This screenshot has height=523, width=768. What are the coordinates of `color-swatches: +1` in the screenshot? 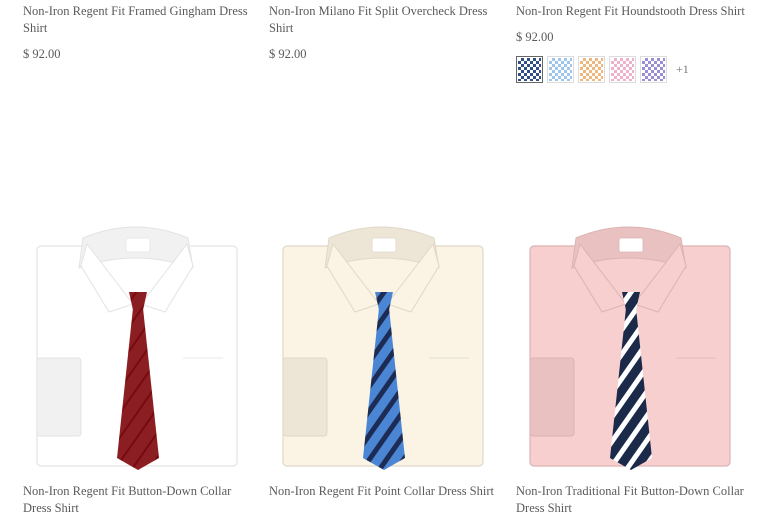 It's located at (631, 69).